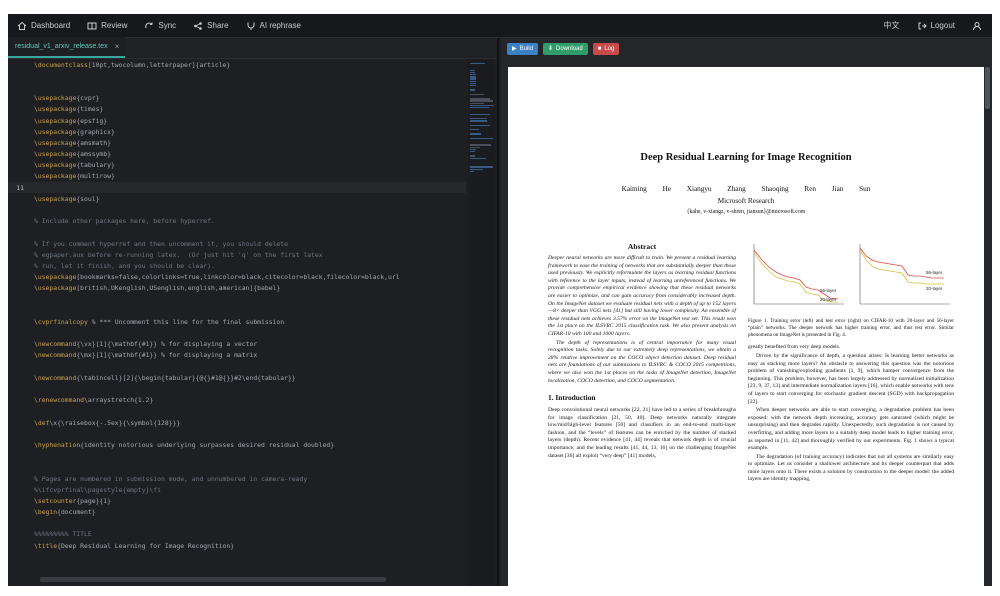  Describe the element at coordinates (46, 545) in the screenshot. I see `latex-command-token: \title` at that location.